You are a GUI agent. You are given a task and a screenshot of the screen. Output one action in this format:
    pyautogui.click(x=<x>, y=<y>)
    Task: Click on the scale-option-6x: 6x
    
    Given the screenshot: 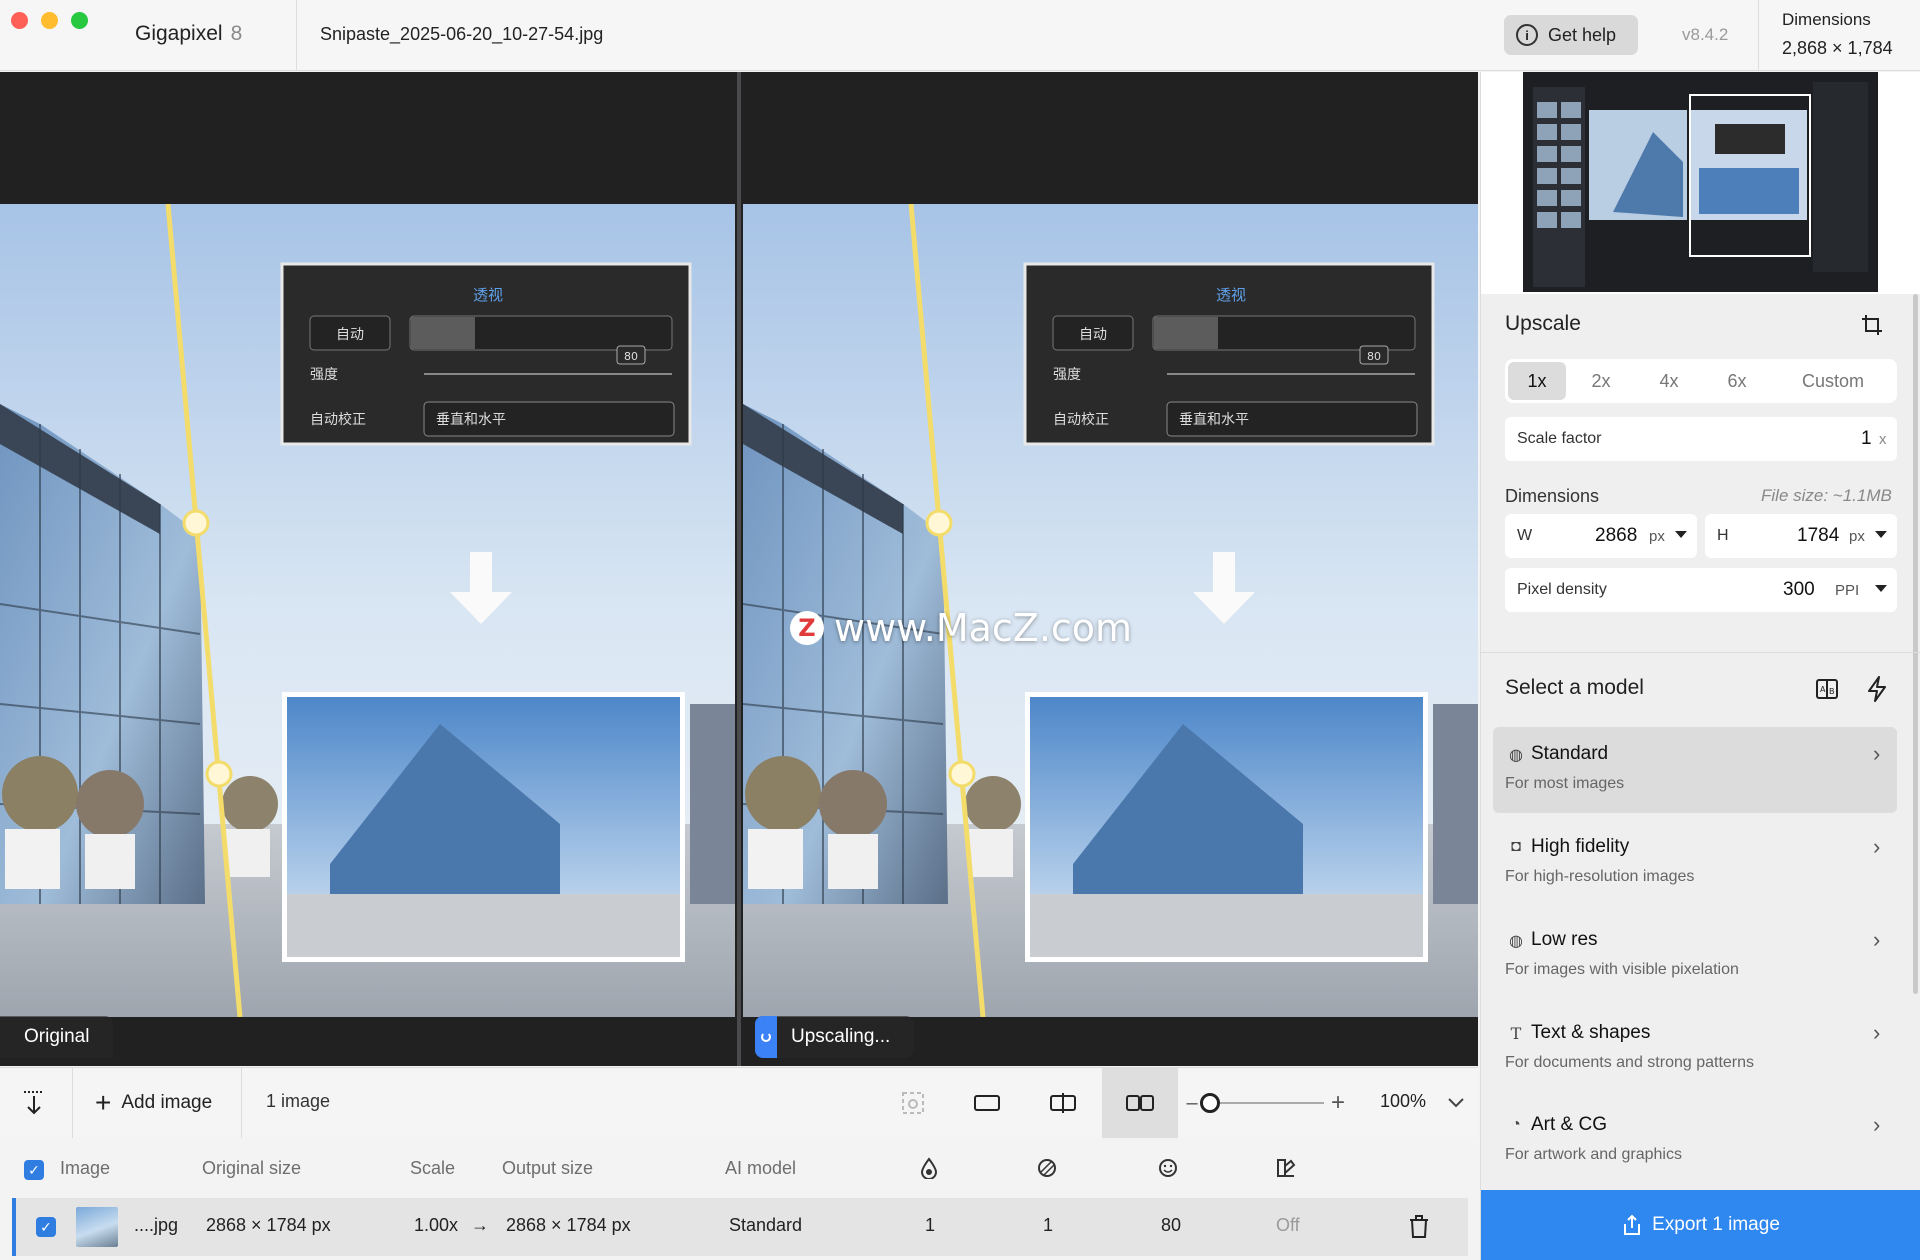 What is the action you would take?
    pyautogui.click(x=1737, y=381)
    